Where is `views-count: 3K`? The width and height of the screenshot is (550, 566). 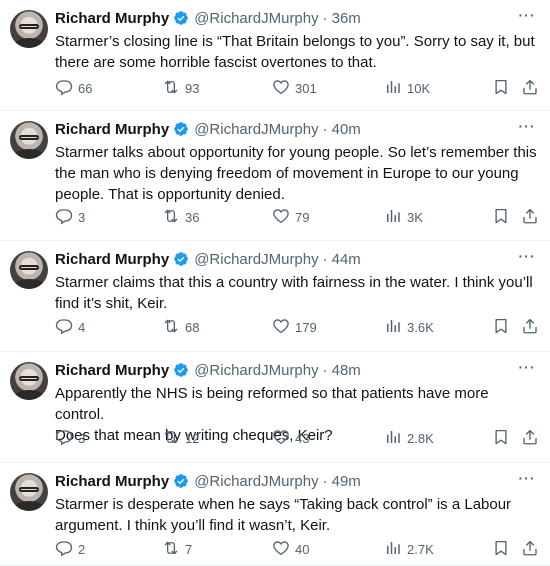 views-count: 3K is located at coordinates (415, 217).